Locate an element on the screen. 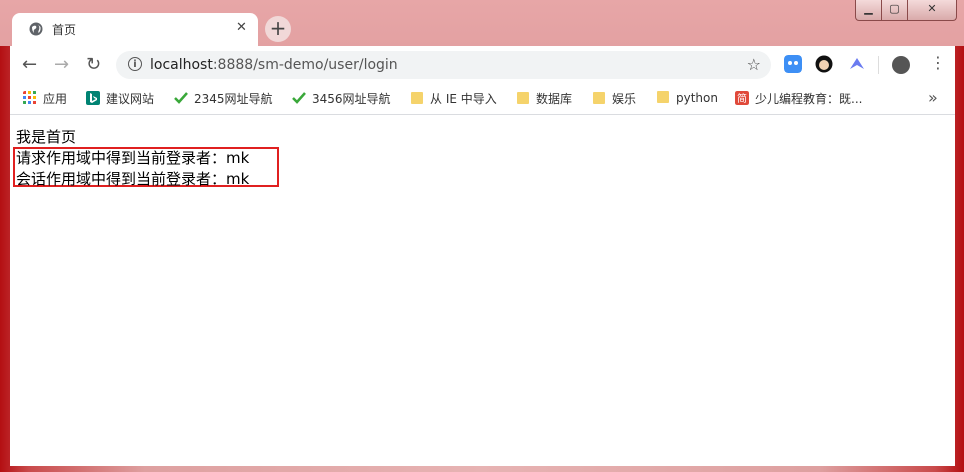  page-heading: 我是首页 is located at coordinates (46, 137).